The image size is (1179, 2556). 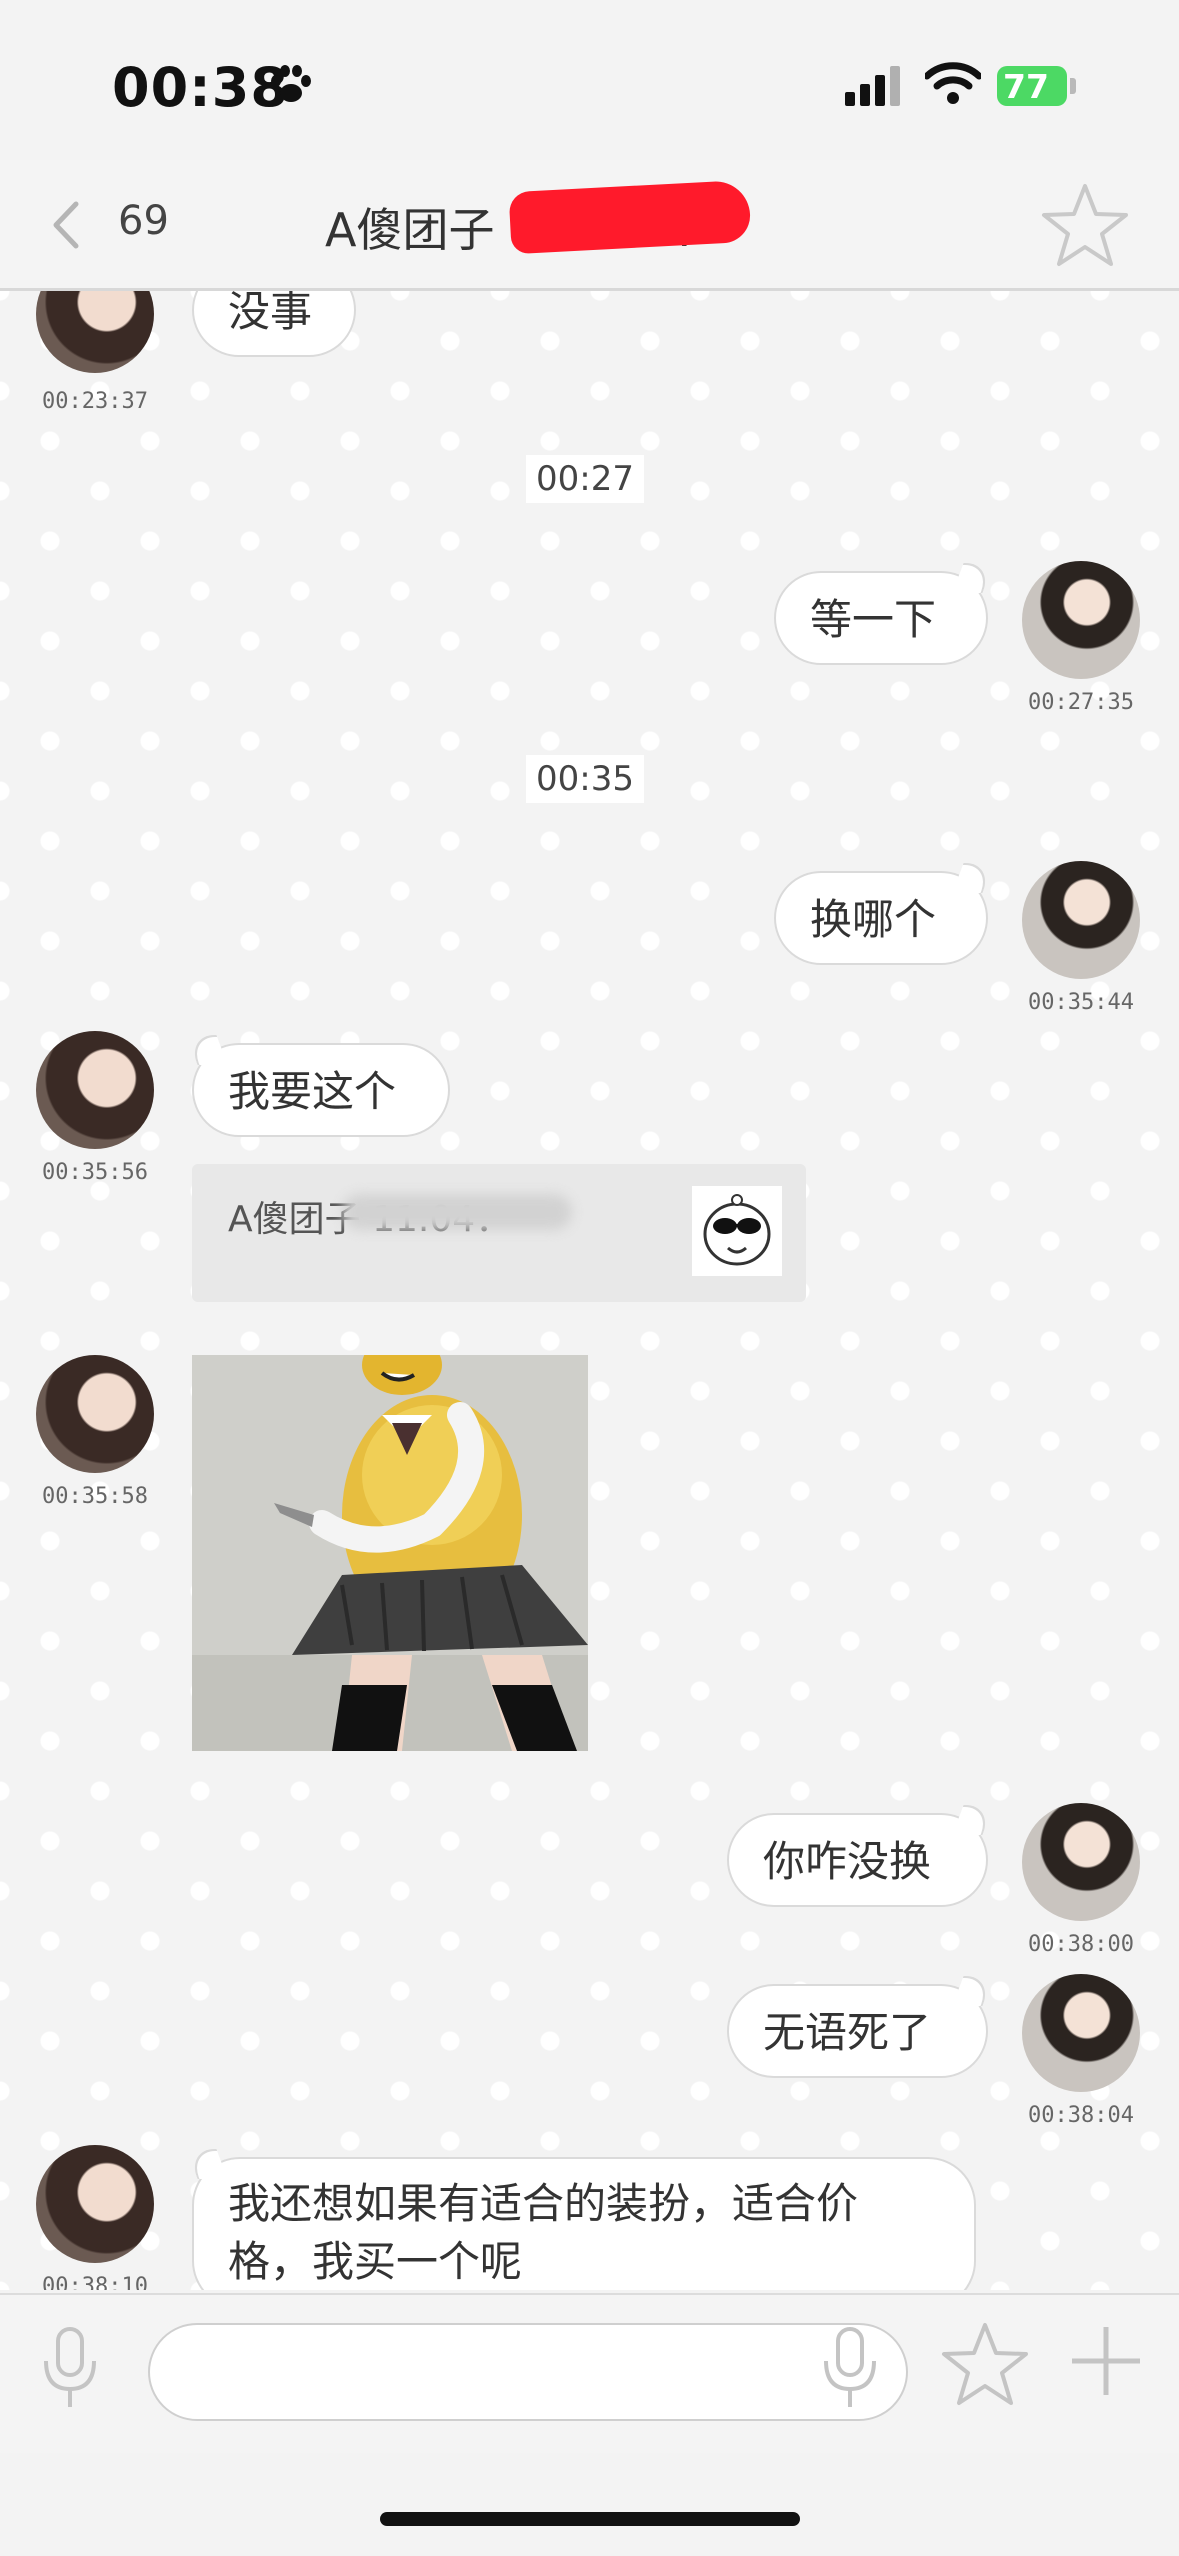 I want to click on sticker-thumbnail-icon, so click(x=737, y=1231).